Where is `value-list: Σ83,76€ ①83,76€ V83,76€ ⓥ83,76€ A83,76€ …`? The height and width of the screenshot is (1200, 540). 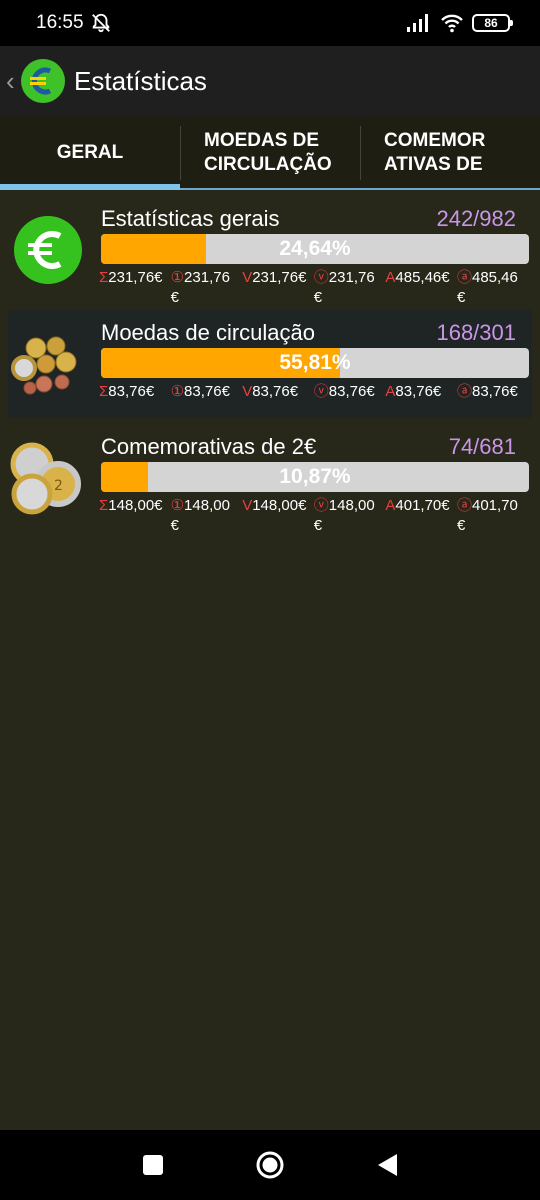
value-list: Σ83,76€ ①83,76€ V83,76€ ⓥ83,76€ A83,76€ … is located at coordinates (314, 392).